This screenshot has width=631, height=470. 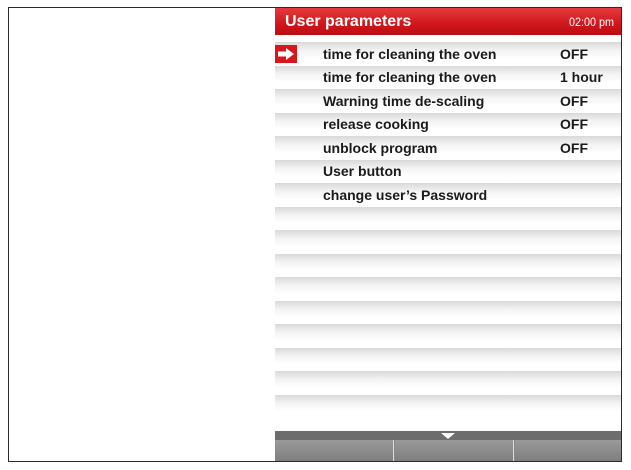 What do you see at coordinates (348, 21) in the screenshot?
I see `page-title: User parameters` at bounding box center [348, 21].